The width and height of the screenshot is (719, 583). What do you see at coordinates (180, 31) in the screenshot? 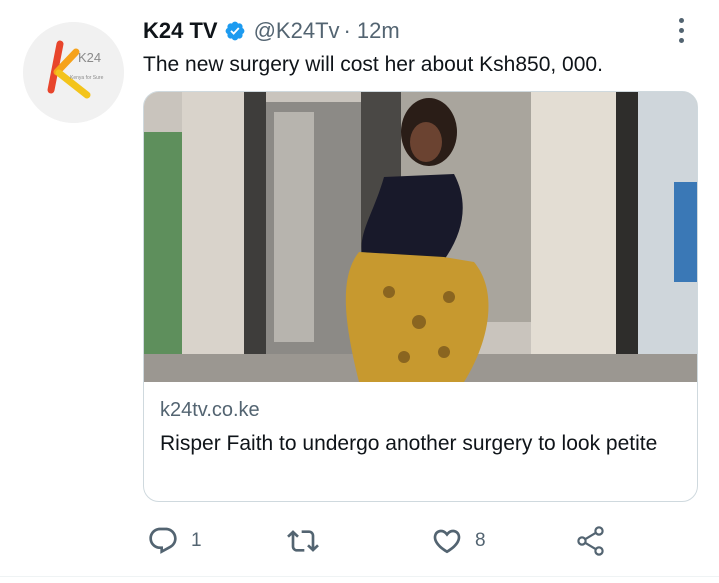
I see `author-name: K24 TV` at bounding box center [180, 31].